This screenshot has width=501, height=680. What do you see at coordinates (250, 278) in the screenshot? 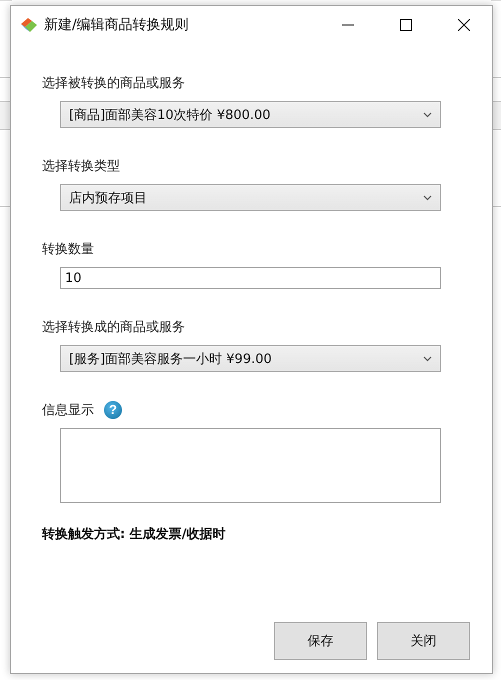
I see `quantity-field: 10` at bounding box center [250, 278].